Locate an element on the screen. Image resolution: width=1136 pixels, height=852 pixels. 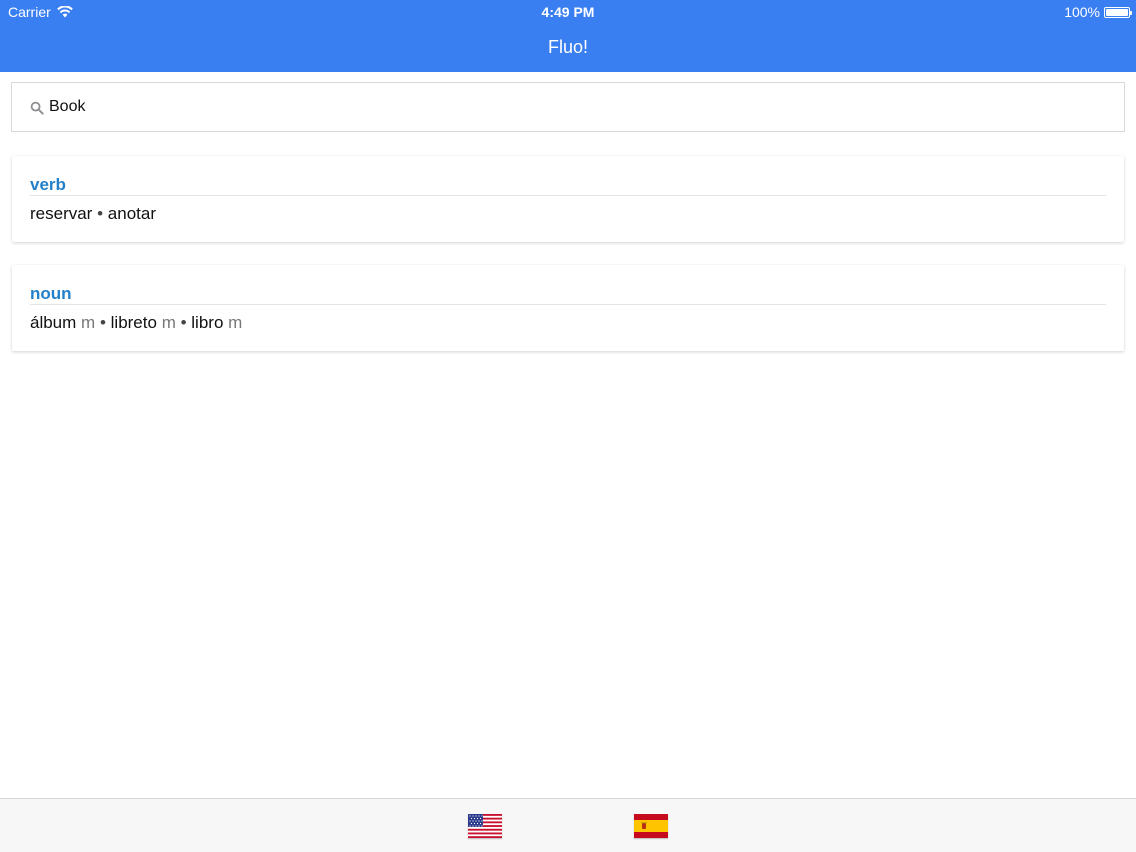
us-flag-icon is located at coordinates (485, 826).